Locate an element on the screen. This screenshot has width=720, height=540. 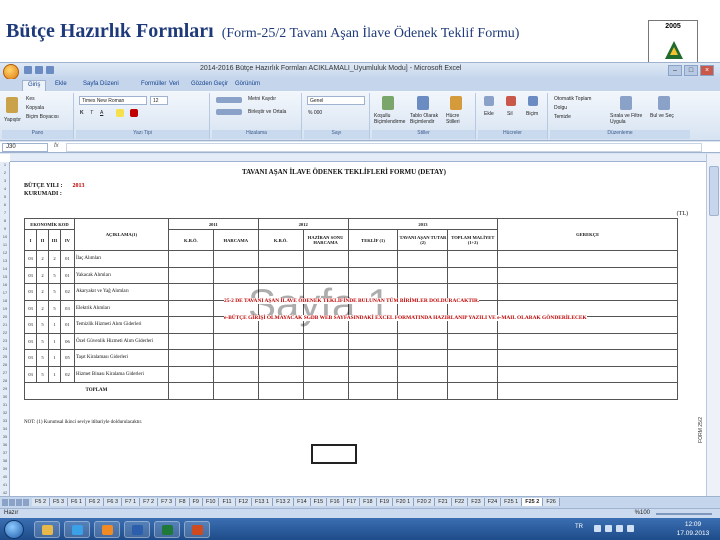
sheet-tab: F6 2 is located at coordinates (95, 502).